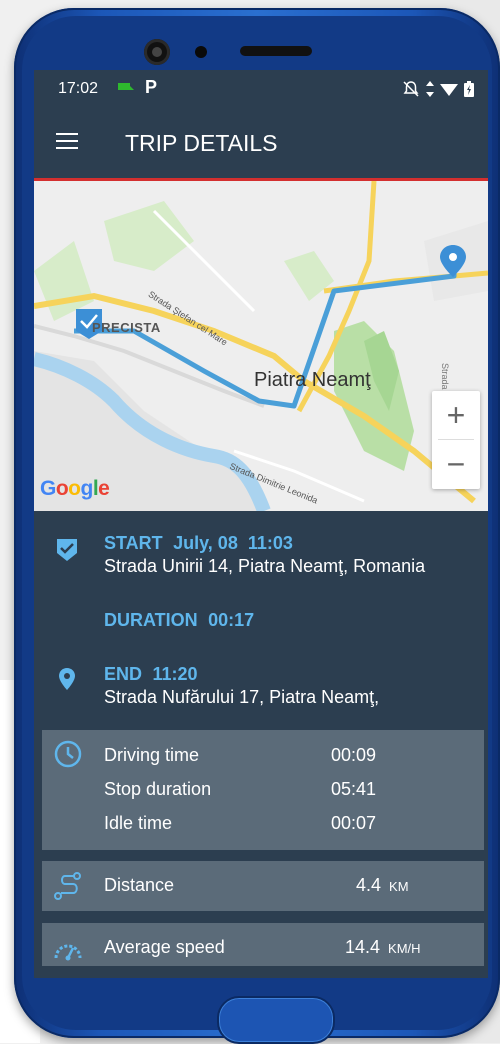 The height and width of the screenshot is (1044, 500). What do you see at coordinates (469, 89) in the screenshot?
I see `battery-icon` at bounding box center [469, 89].